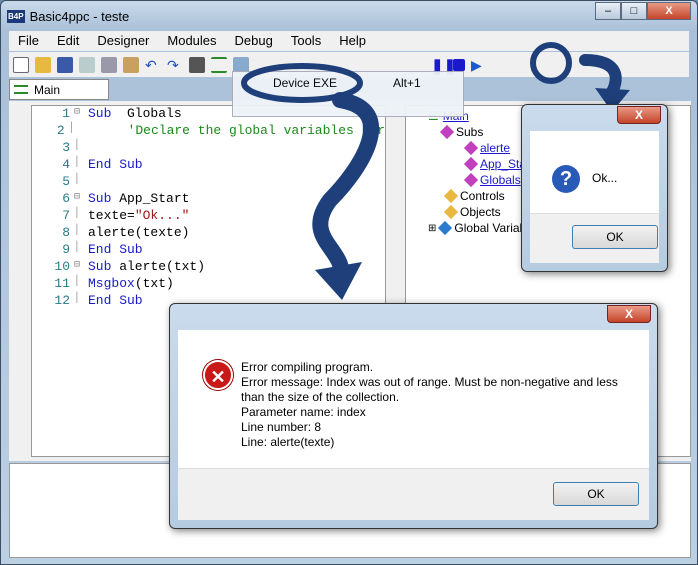 This screenshot has height=565, width=698. Describe the element at coordinates (109, 64) in the screenshot. I see `cut-icon` at that location.